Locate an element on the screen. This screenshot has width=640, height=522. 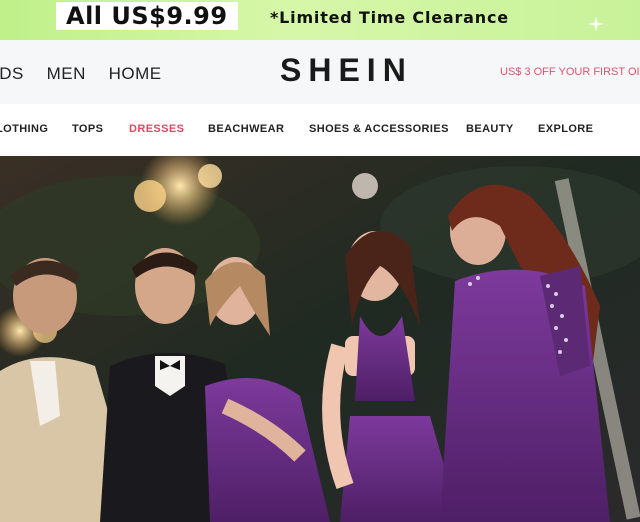
nav-kids: IDS is located at coordinates (12, 73).